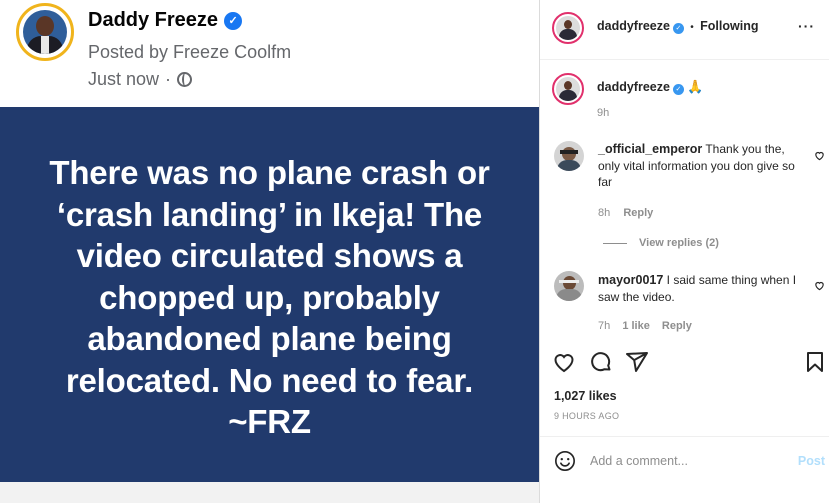 The height and width of the screenshot is (503, 829). What do you see at coordinates (233, 20) in the screenshot?
I see `verified-badge-icon: ✓` at bounding box center [233, 20].